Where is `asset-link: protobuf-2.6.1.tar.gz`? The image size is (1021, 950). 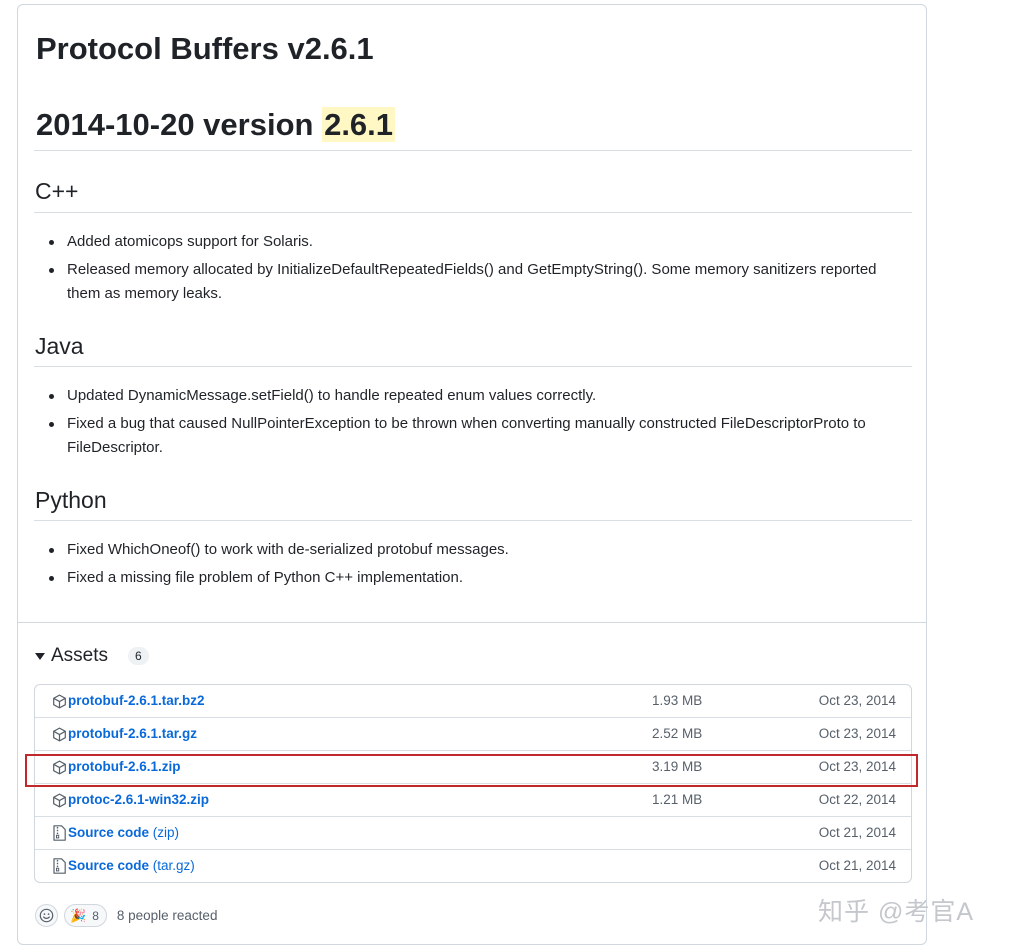 asset-link: protobuf-2.6.1.tar.gz is located at coordinates (132, 733).